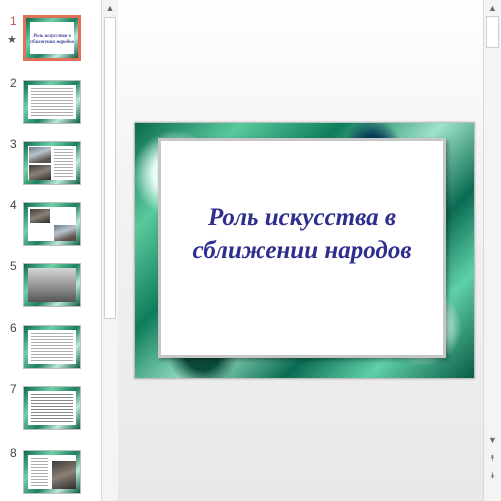 The image size is (501, 501). Describe the element at coordinates (492, 458) in the screenshot. I see `previous-slide-icon: ⯭` at that location.